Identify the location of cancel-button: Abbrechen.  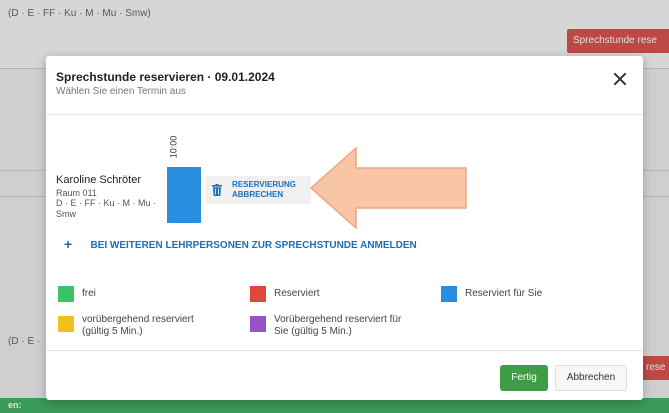
(591, 378).